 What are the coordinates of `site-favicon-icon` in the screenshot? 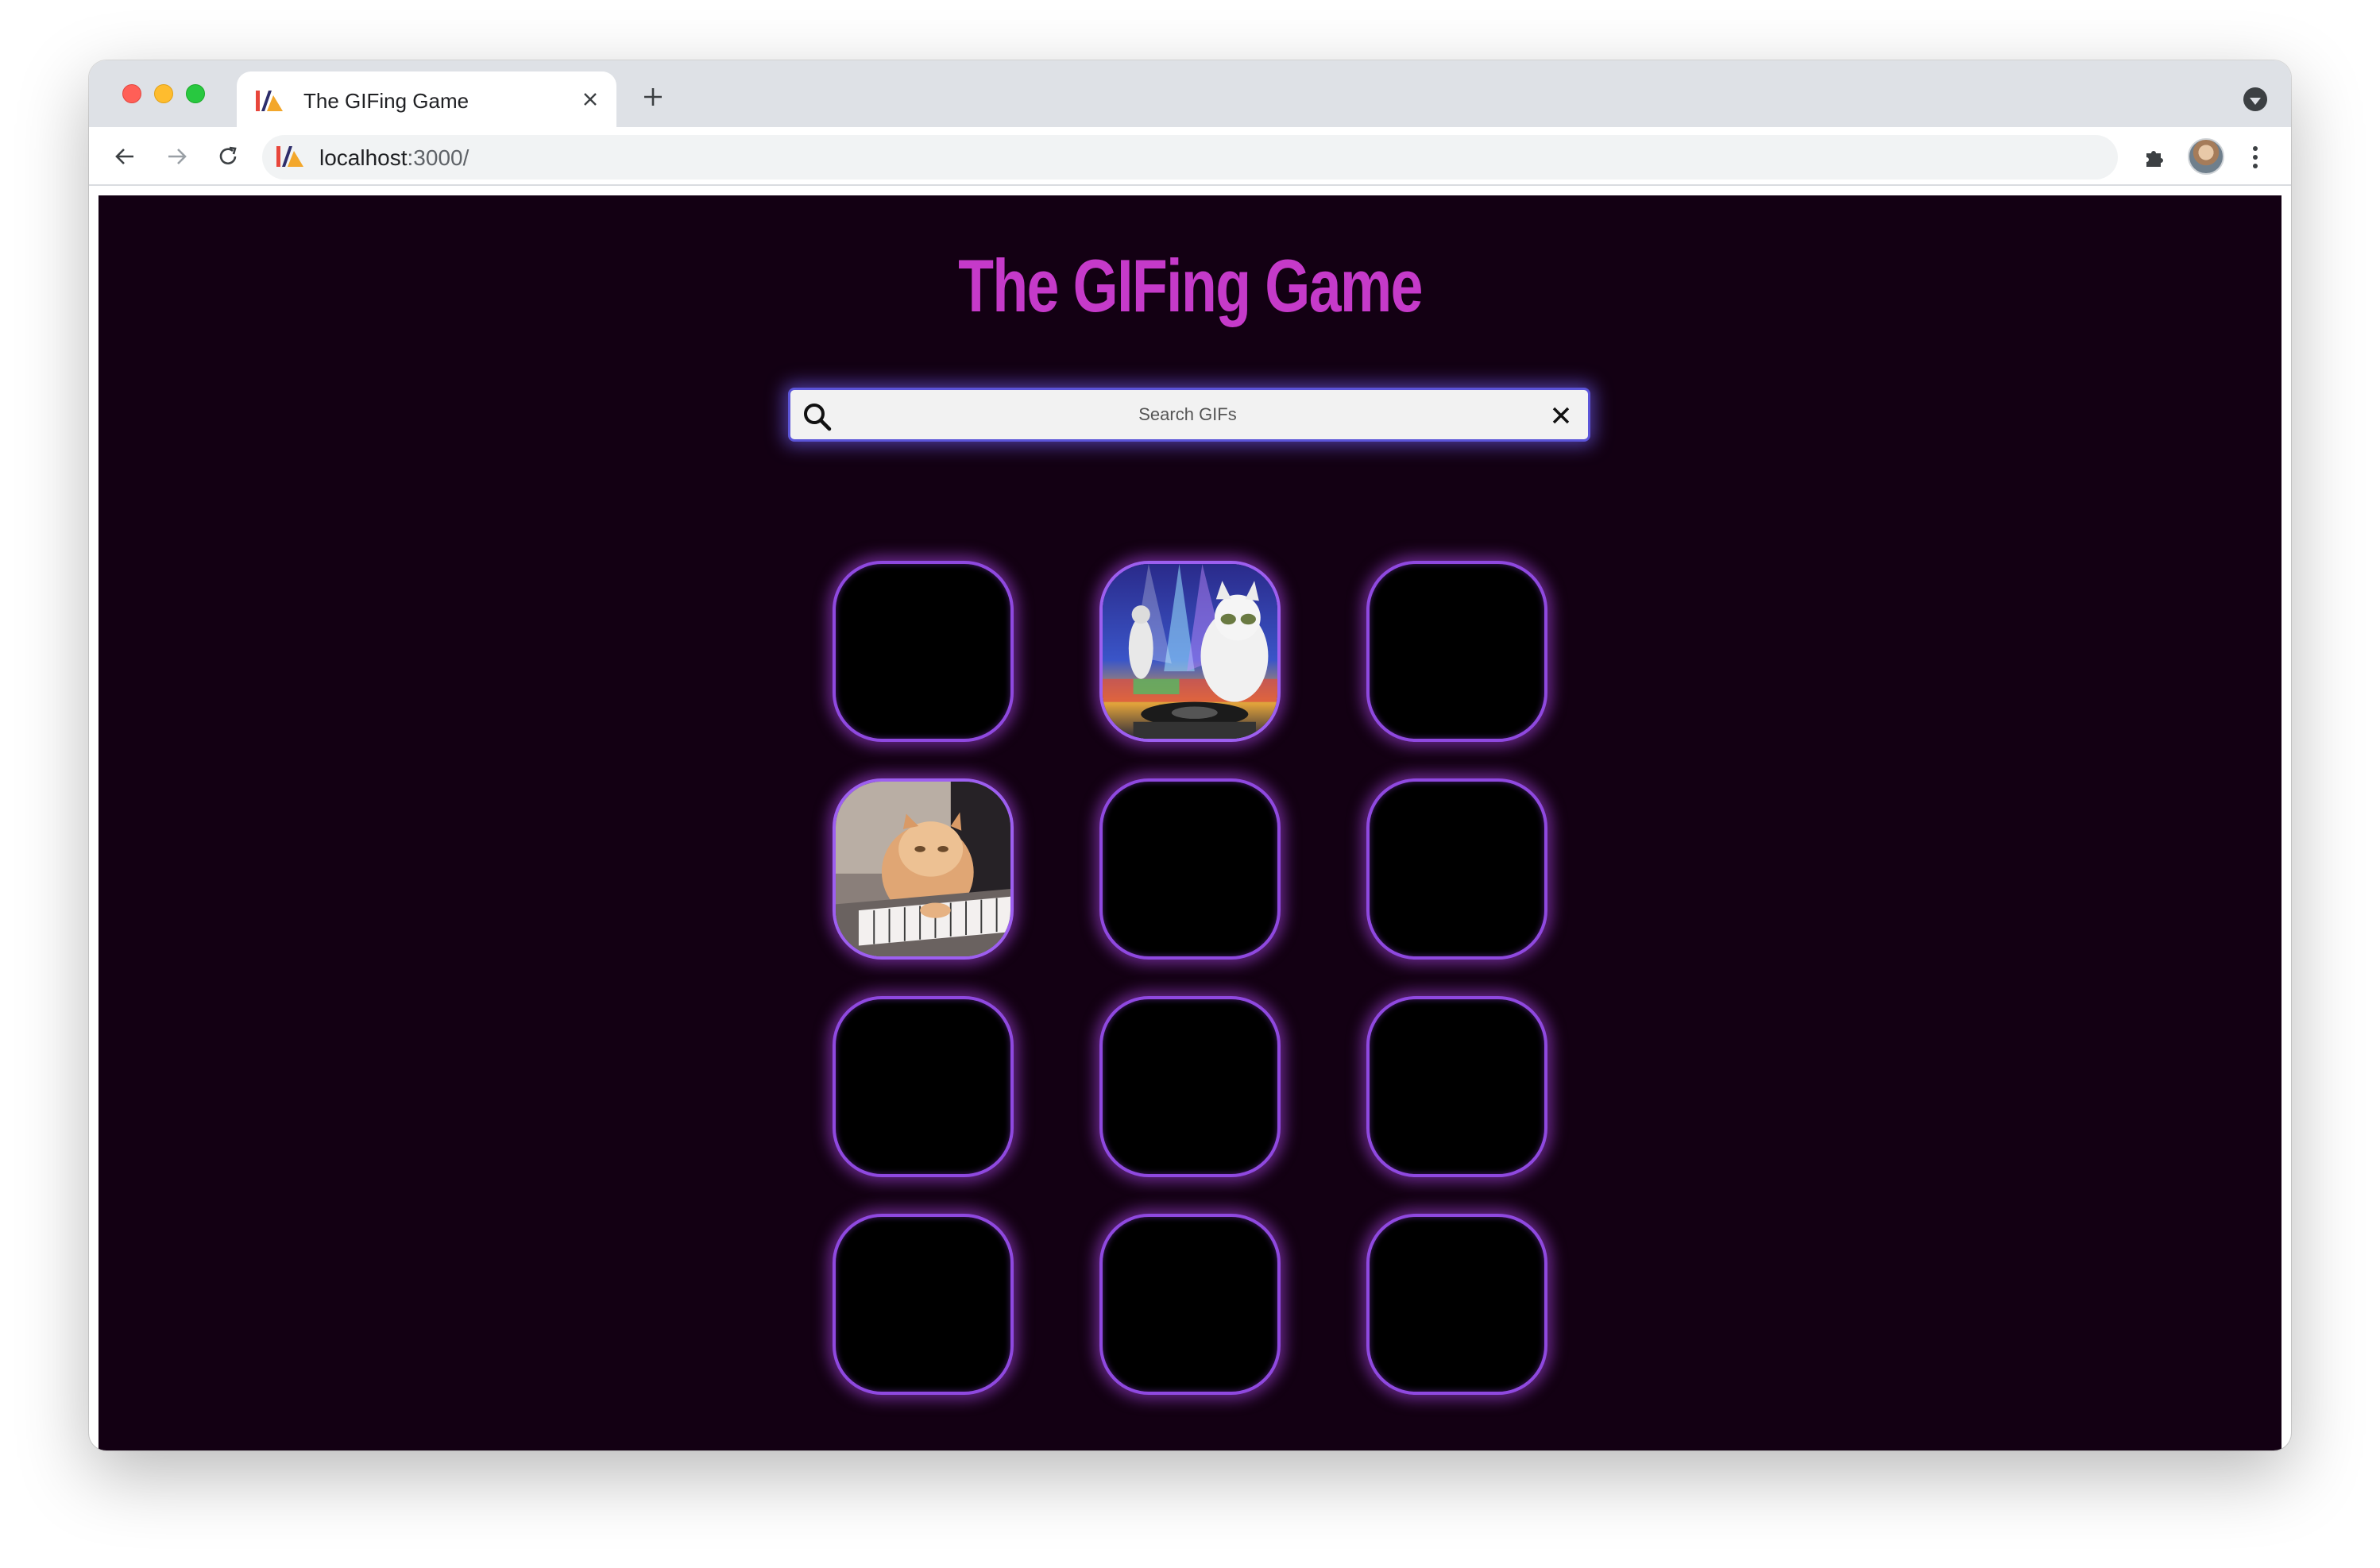 It's located at (289, 156).